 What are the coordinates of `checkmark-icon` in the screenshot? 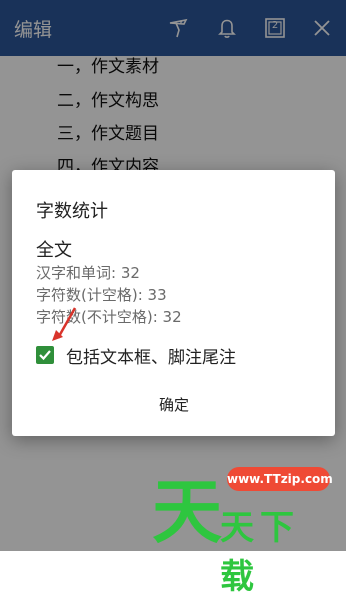 It's located at (45, 355).